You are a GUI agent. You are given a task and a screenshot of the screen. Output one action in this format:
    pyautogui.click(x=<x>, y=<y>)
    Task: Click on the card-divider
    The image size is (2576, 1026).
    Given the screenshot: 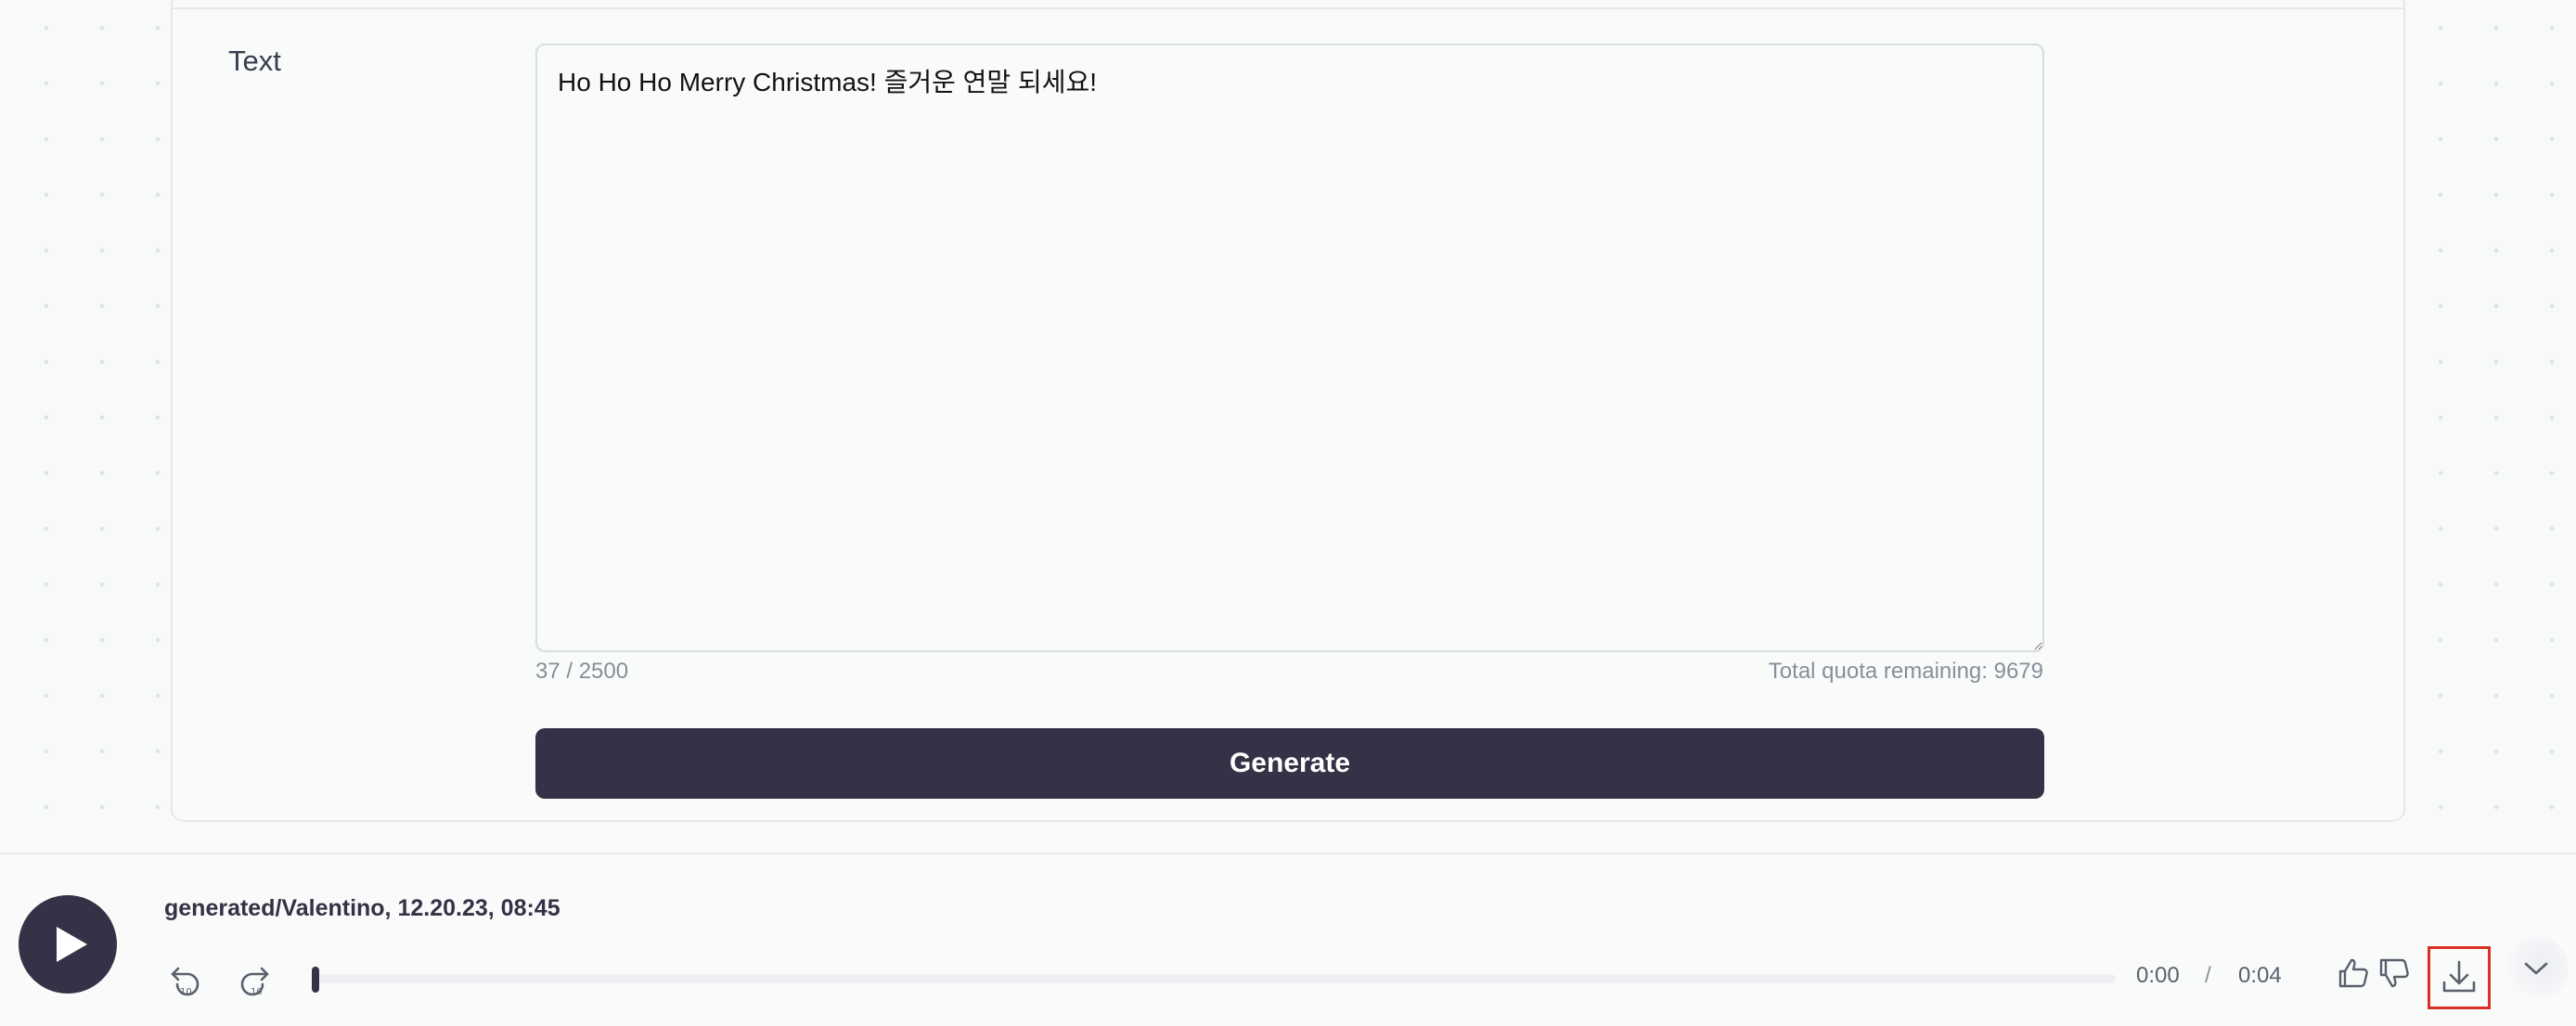 What is the action you would take?
    pyautogui.click(x=1288, y=8)
    